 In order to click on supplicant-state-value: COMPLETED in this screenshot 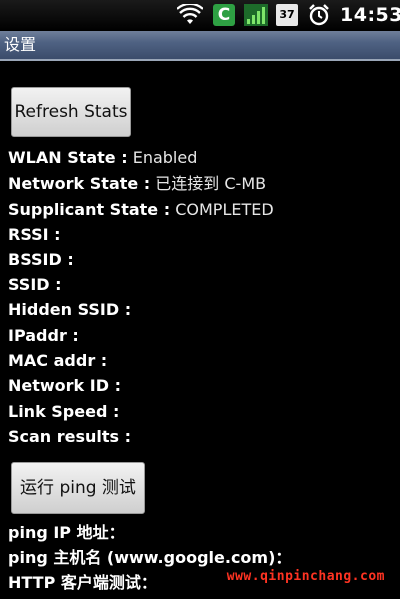, I will do `click(224, 209)`.